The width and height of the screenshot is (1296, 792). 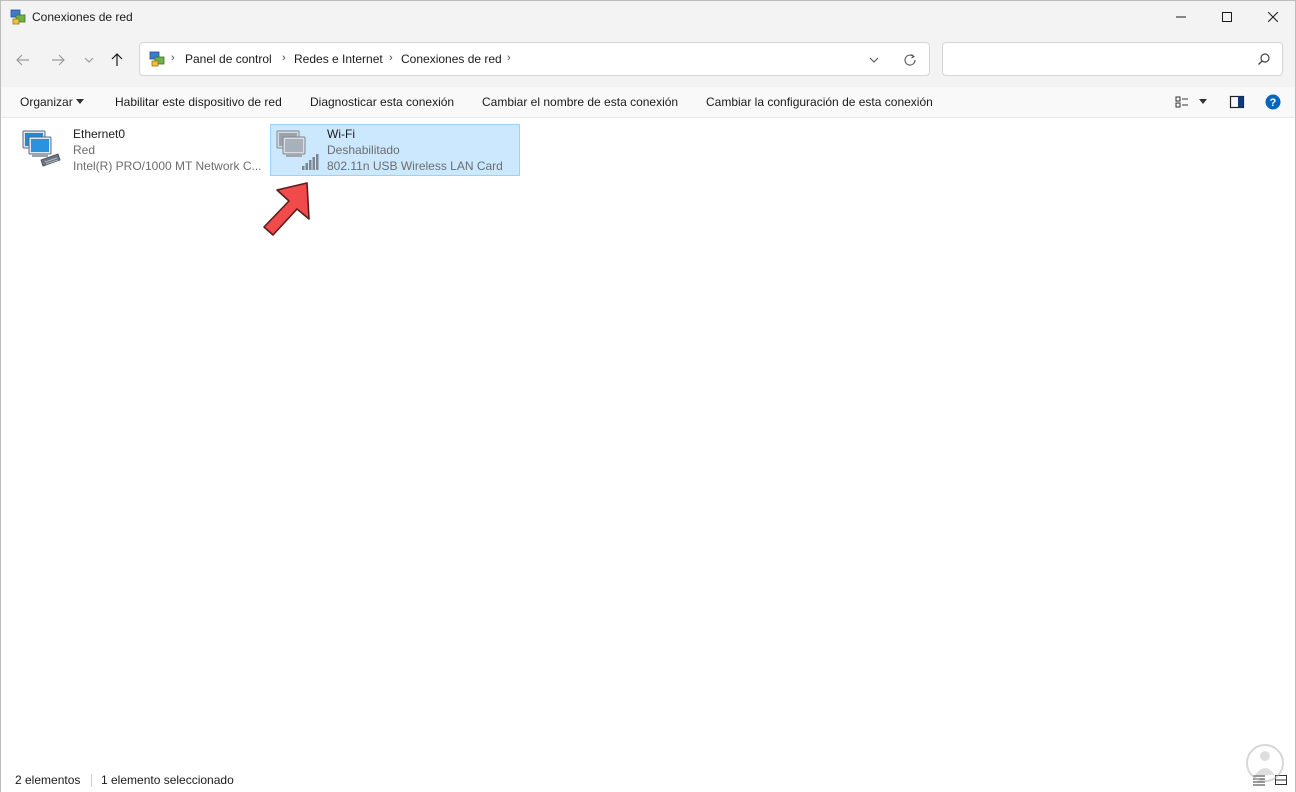 What do you see at coordinates (382, 102) in the screenshot?
I see `diagnose-connection-button: Diagnosticar esta conexión` at bounding box center [382, 102].